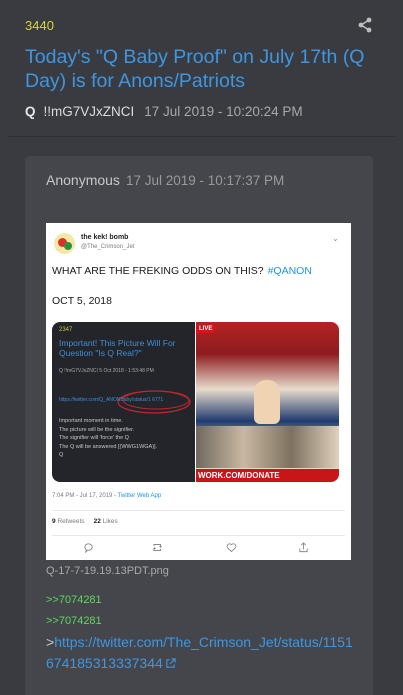  I want to click on tweet-stats: 9 Retweets 22 Likes, so click(85, 521).